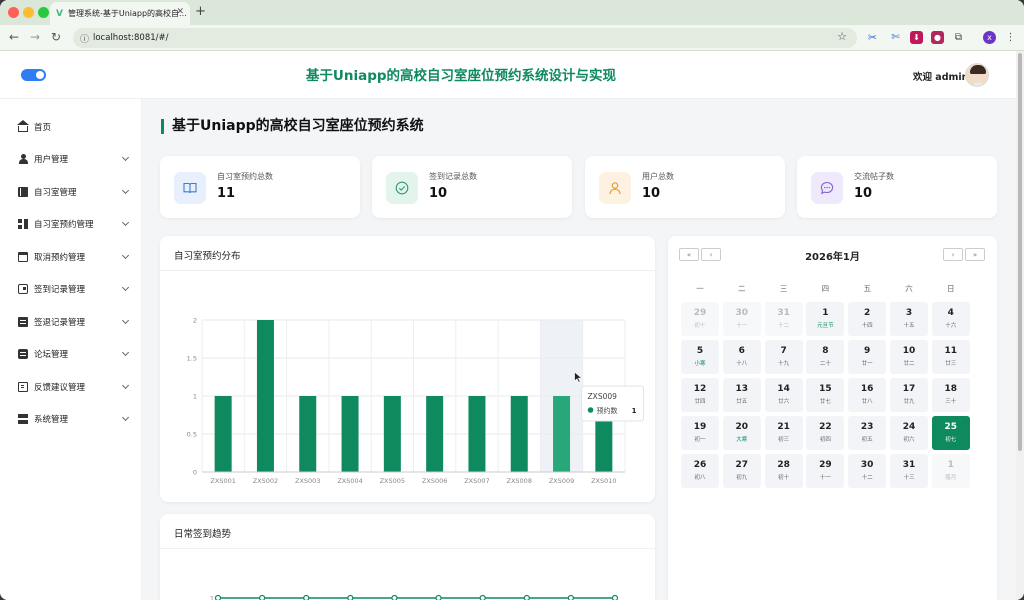  I want to click on page-scrollbar, so click(1020, 325).